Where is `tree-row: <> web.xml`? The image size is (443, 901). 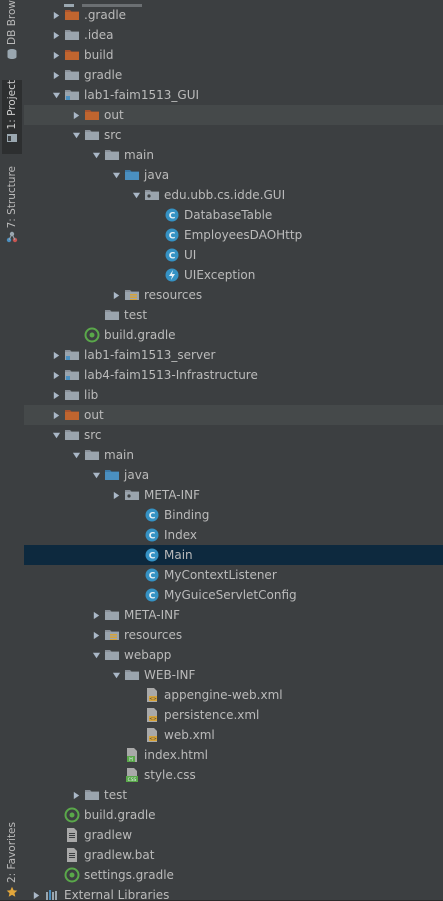
tree-row: <> web.xml is located at coordinates (233, 735).